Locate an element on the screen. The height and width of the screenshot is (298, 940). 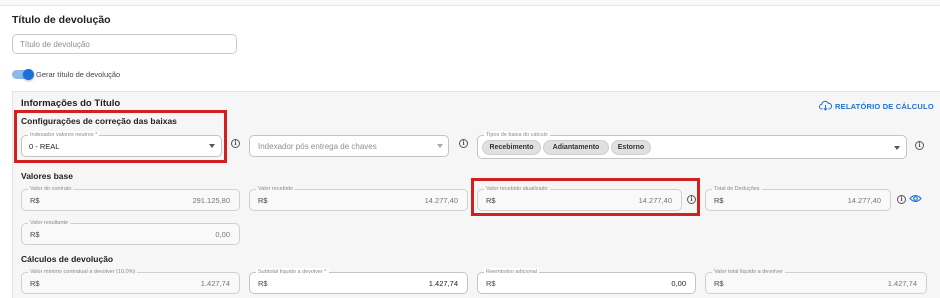
field-label: Valor recebido is located at coordinates (276, 189).